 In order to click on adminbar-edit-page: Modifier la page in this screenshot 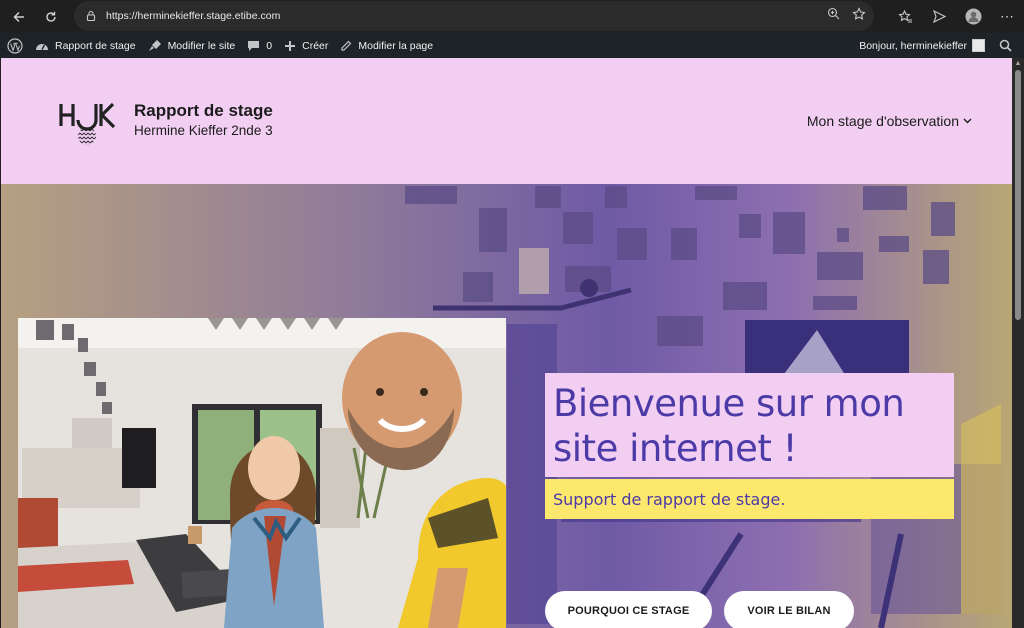, I will do `click(386, 45)`.